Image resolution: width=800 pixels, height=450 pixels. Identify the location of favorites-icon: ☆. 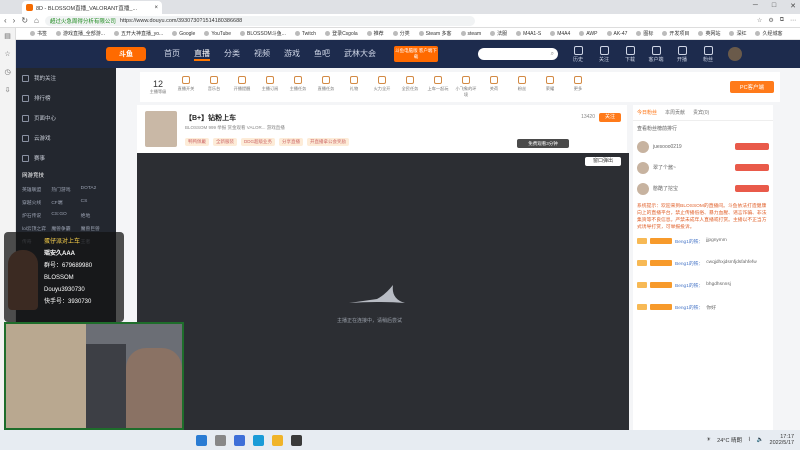
(7, 54).